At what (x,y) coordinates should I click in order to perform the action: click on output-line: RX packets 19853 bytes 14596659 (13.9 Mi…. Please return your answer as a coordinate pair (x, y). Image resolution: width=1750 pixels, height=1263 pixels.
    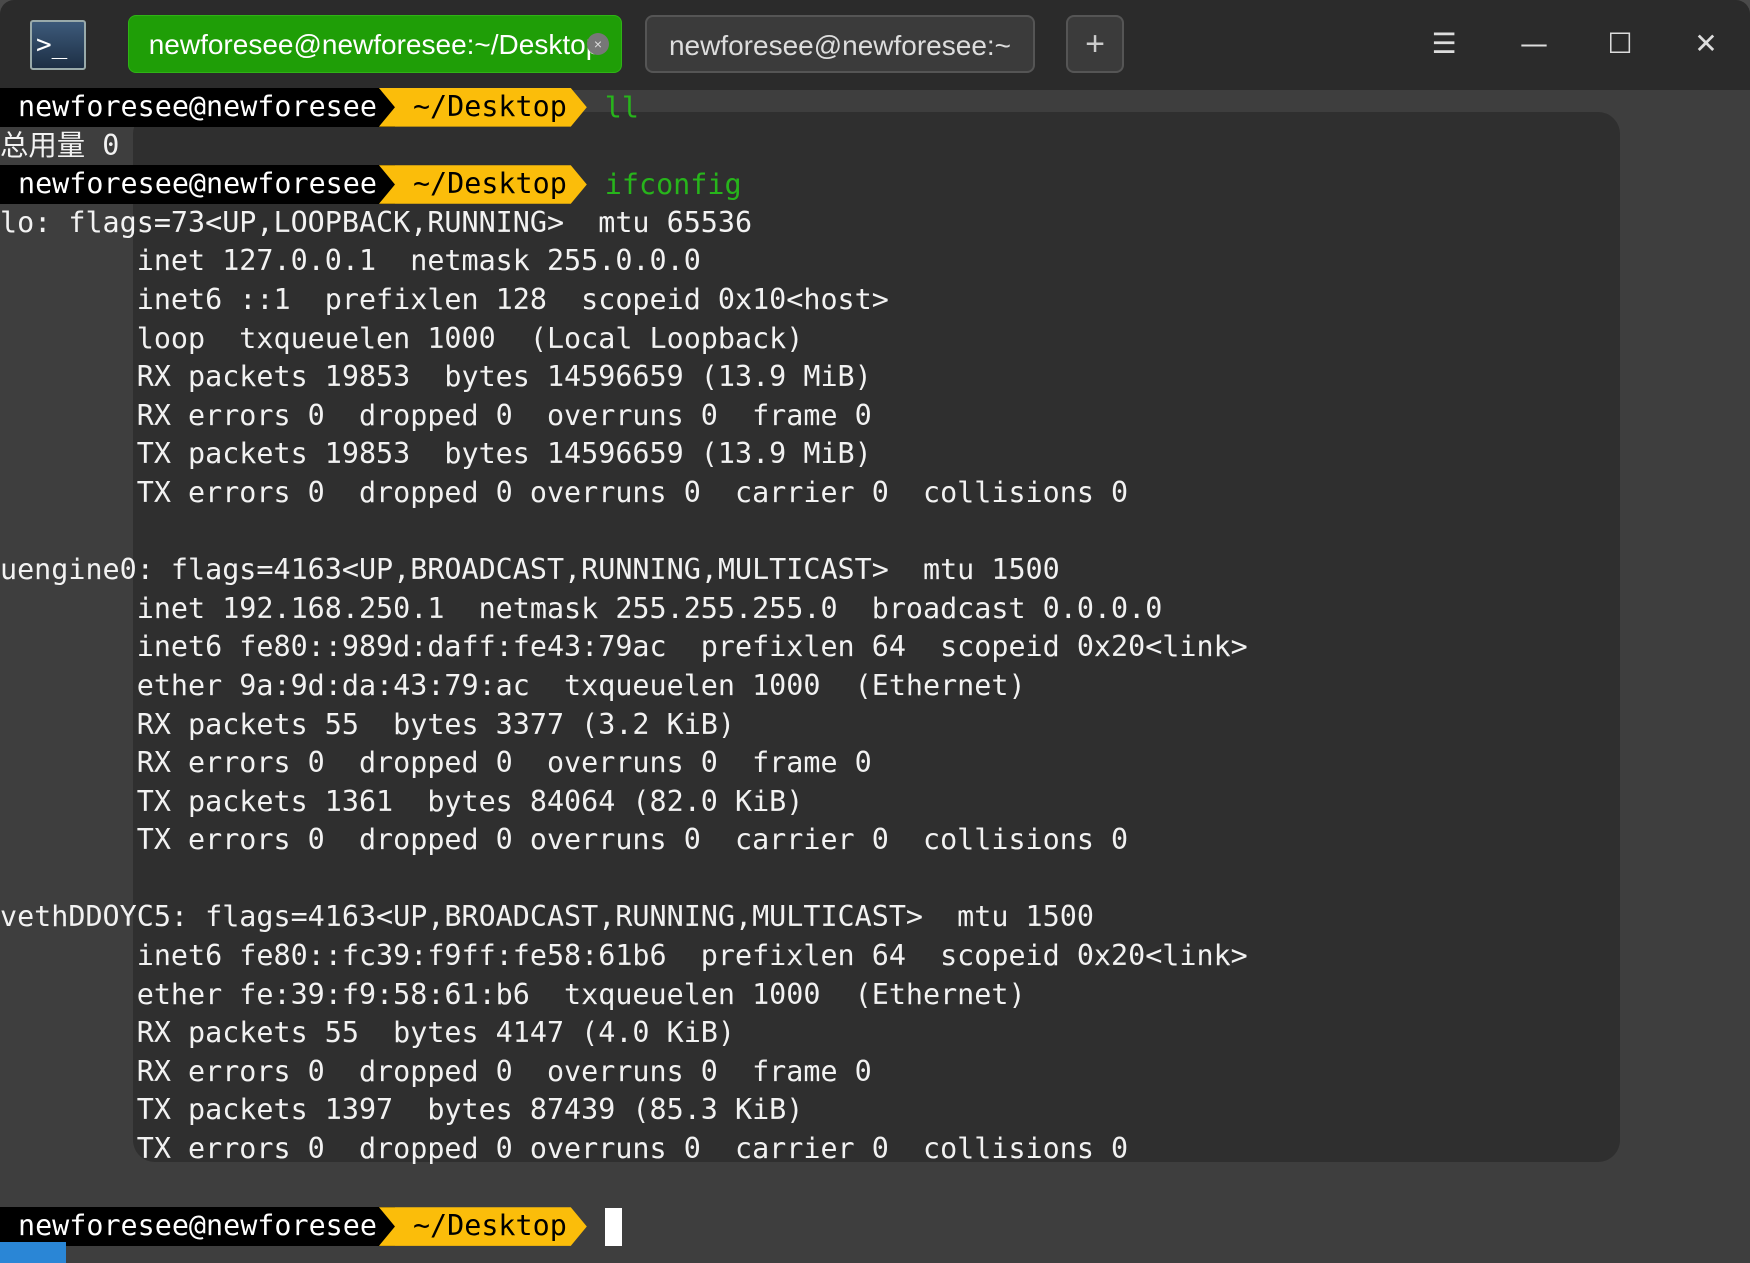
    Looking at the image, I should click on (436, 377).